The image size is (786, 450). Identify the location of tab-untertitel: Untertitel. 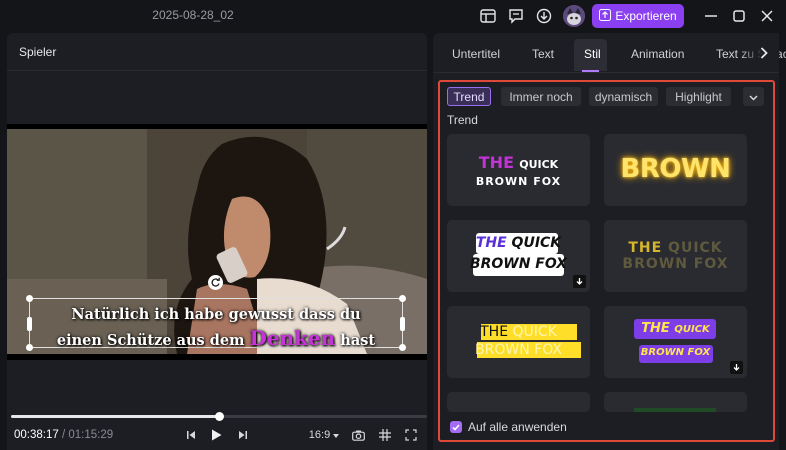
(476, 54).